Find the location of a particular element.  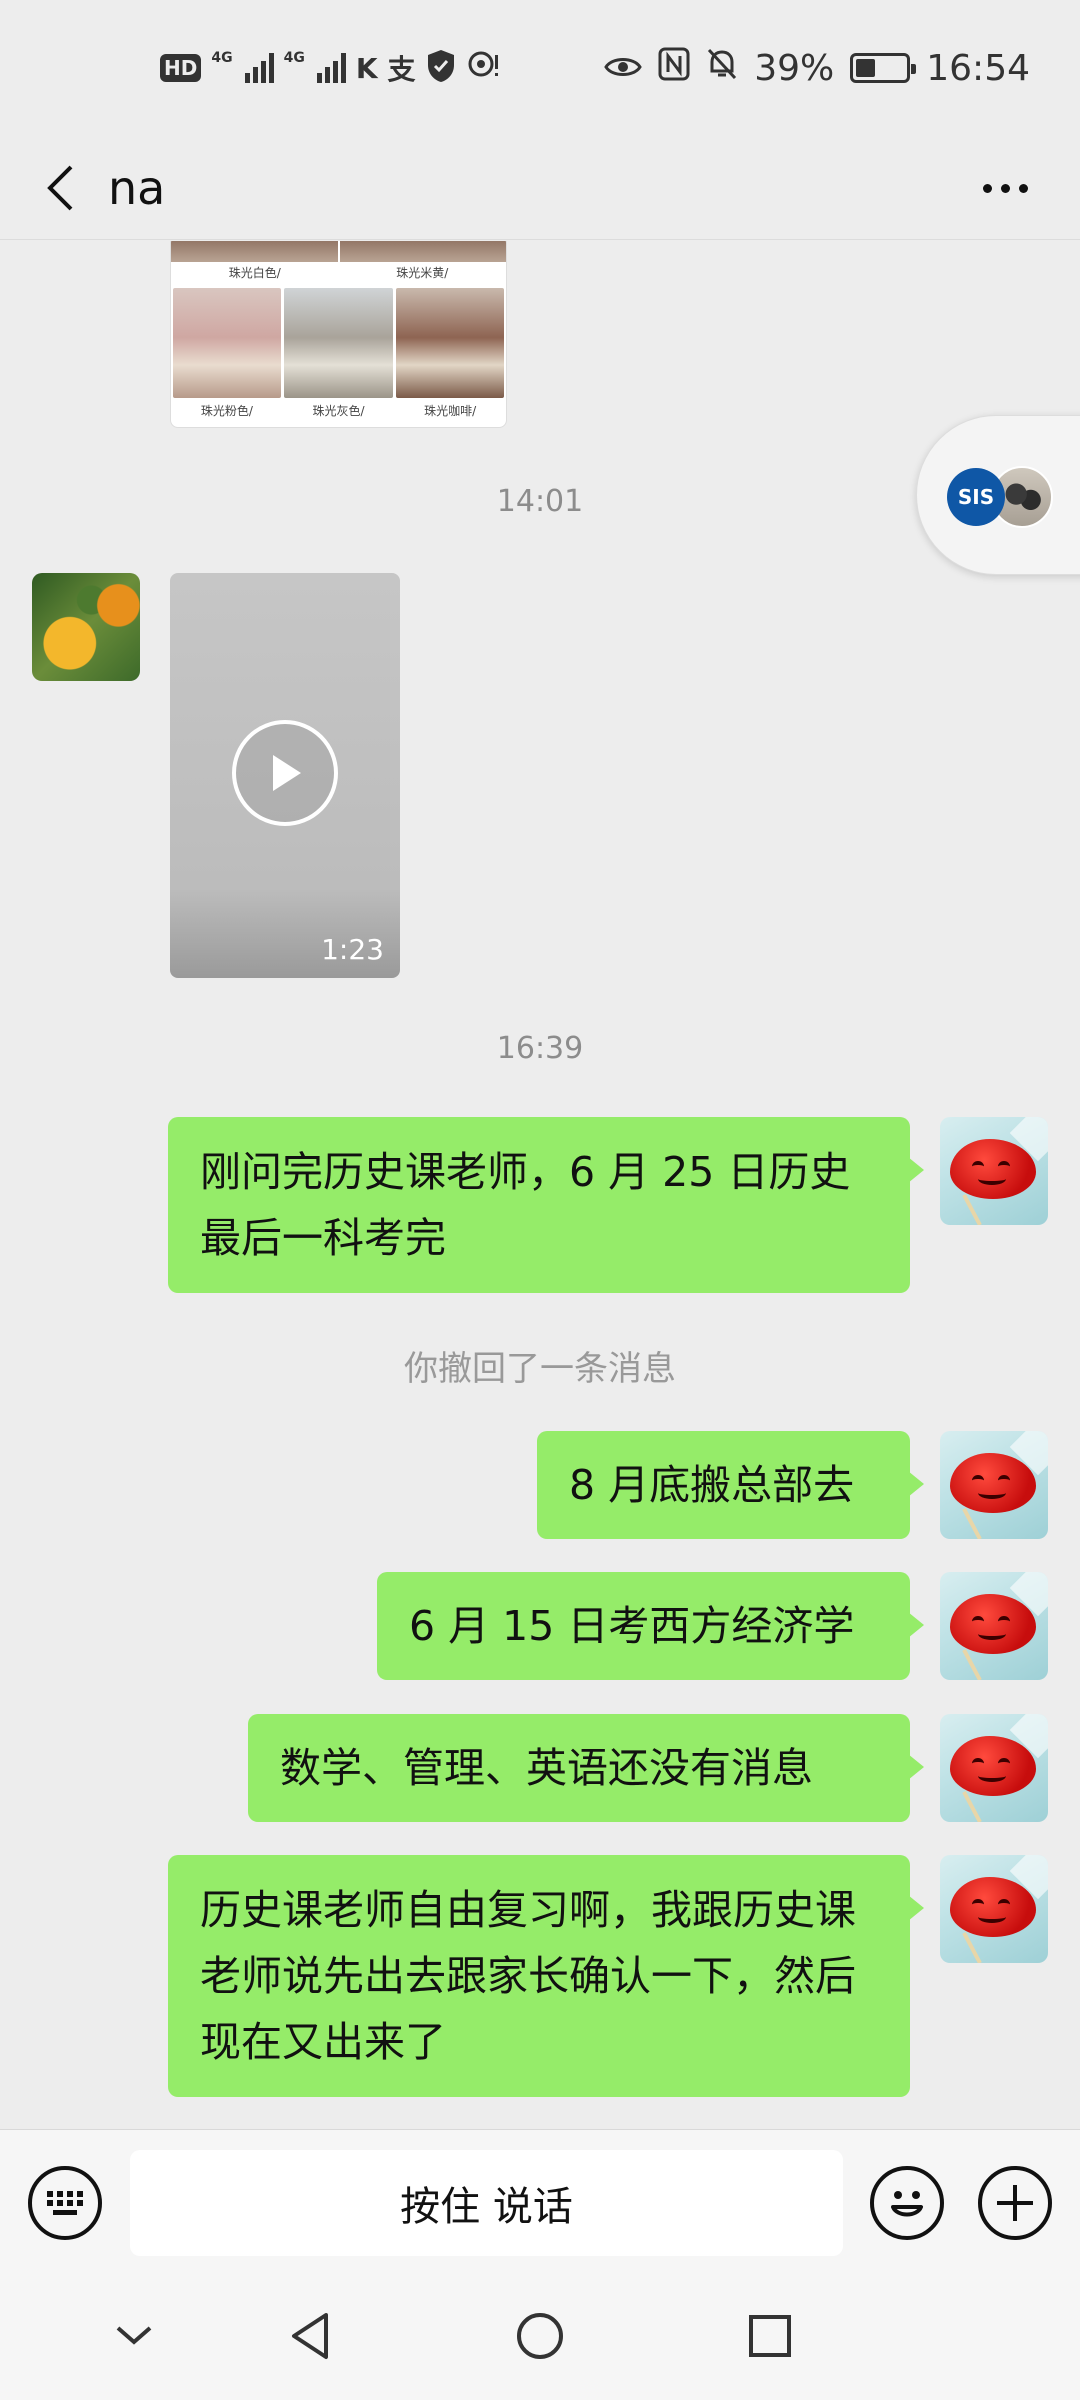

timestamp: 16:39 is located at coordinates (540, 1048).